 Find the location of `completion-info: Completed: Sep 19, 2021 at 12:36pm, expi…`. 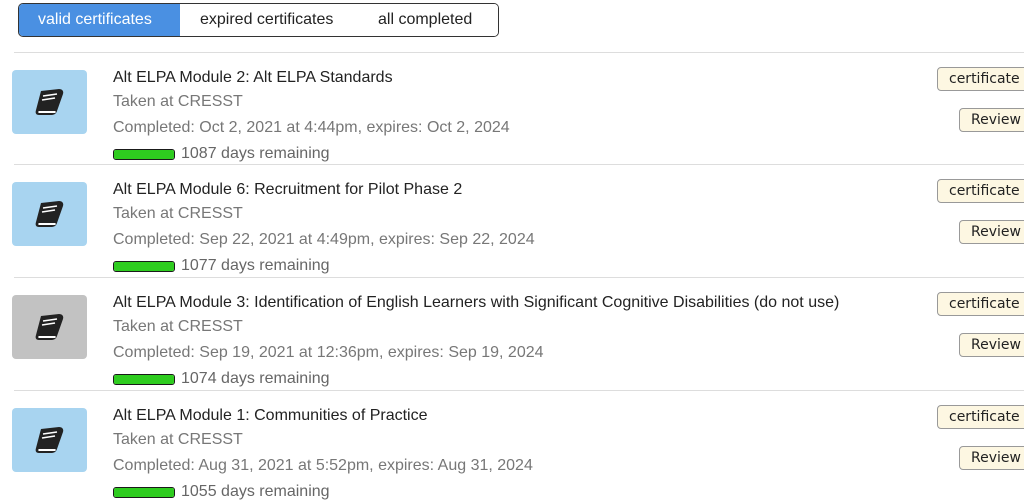

completion-info: Completed: Sep 19, 2021 at 12:36pm, expi… is located at coordinates (328, 352).